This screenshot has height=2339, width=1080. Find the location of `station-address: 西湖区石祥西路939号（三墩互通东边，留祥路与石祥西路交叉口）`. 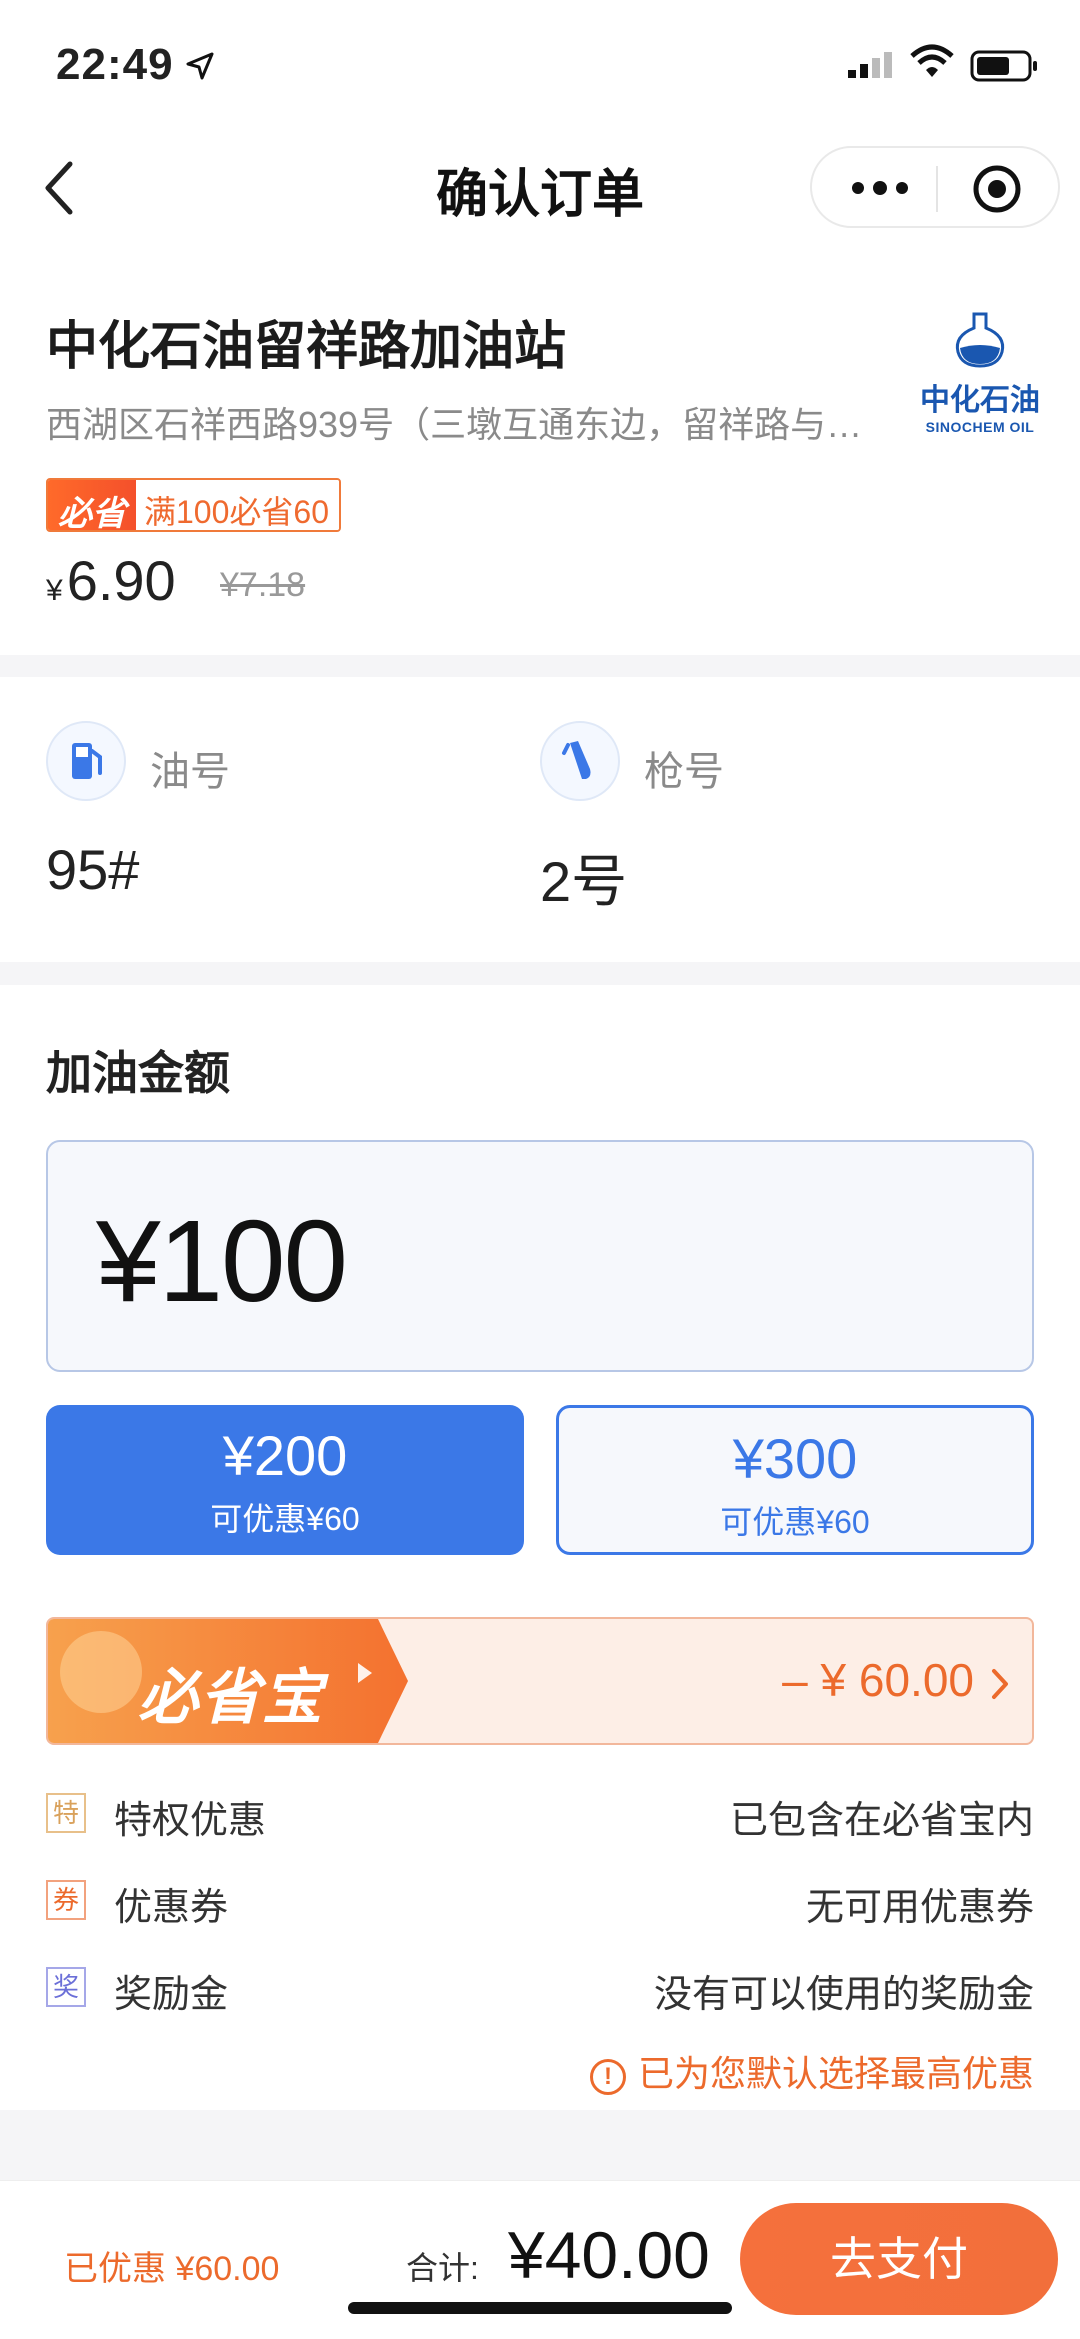

station-address: 西湖区石祥西路939号（三墩互通东边，留祥路与石祥西路交叉口） is located at coordinates (466, 422).